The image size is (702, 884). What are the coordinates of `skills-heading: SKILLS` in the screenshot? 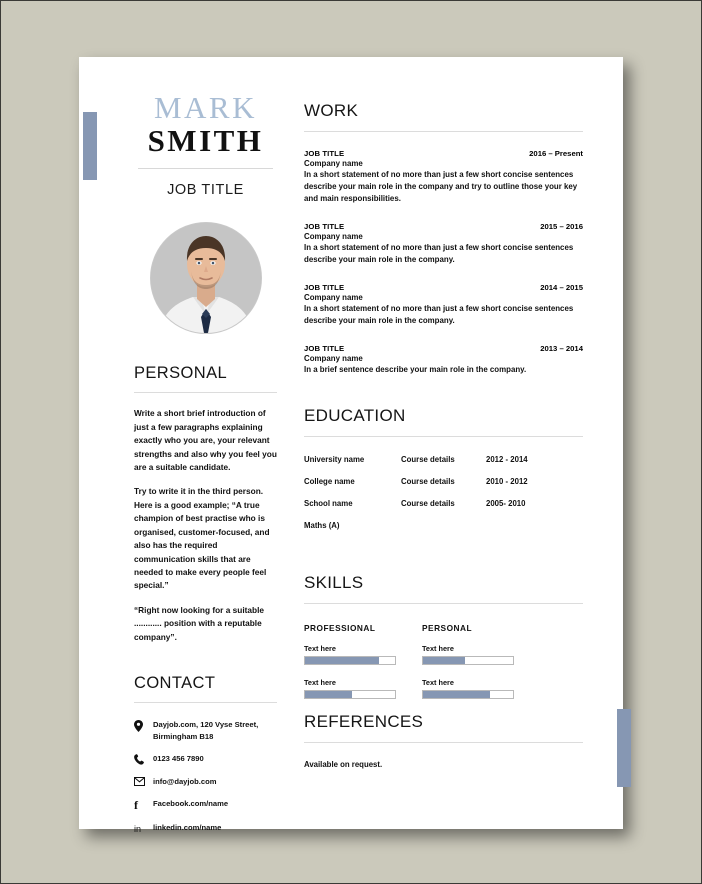 It's located at (334, 583).